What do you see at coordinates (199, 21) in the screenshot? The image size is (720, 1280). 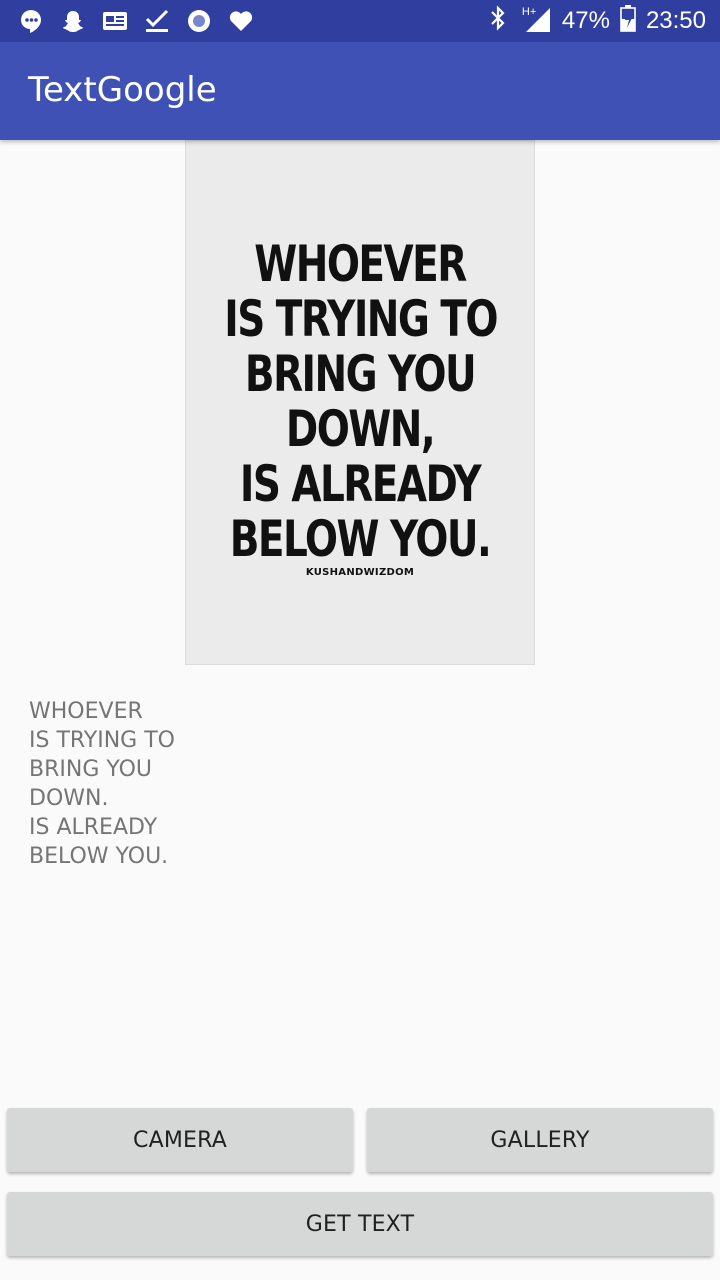 I see `record-icon` at bounding box center [199, 21].